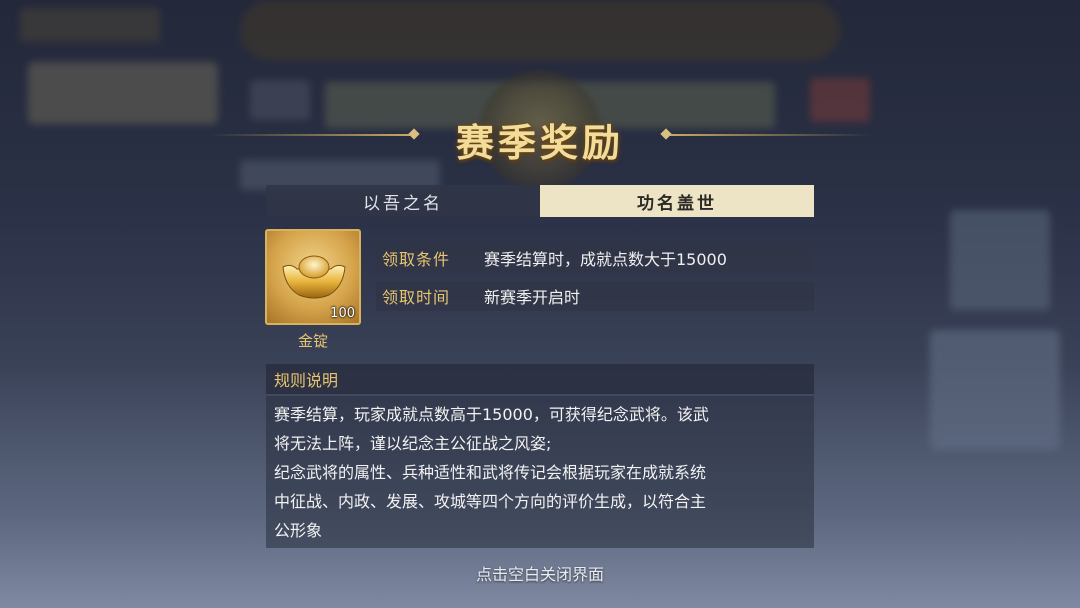 Image resolution: width=1080 pixels, height=608 pixels. I want to click on tab-gongminggaishi: 功名盖世, so click(677, 201).